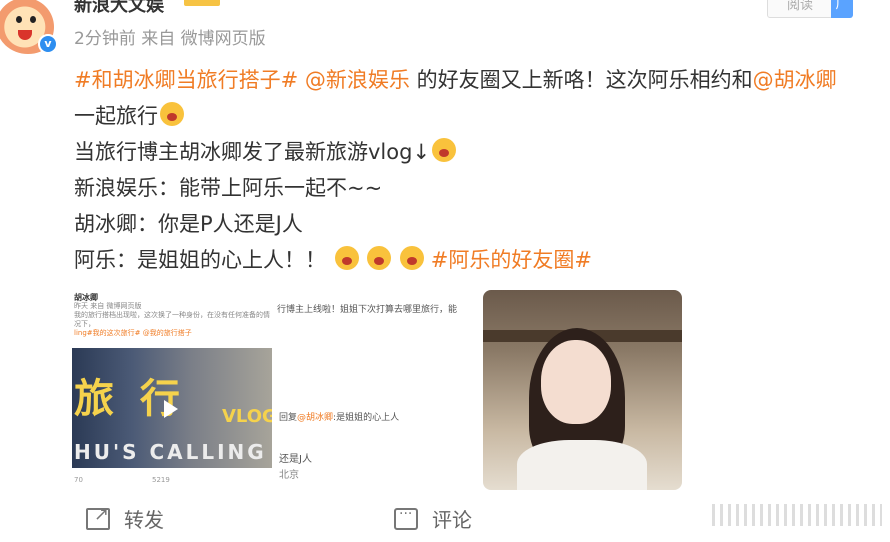 The height and width of the screenshot is (542, 890). Describe the element at coordinates (800, 9) in the screenshot. I see `read-button: 阅读` at that location.